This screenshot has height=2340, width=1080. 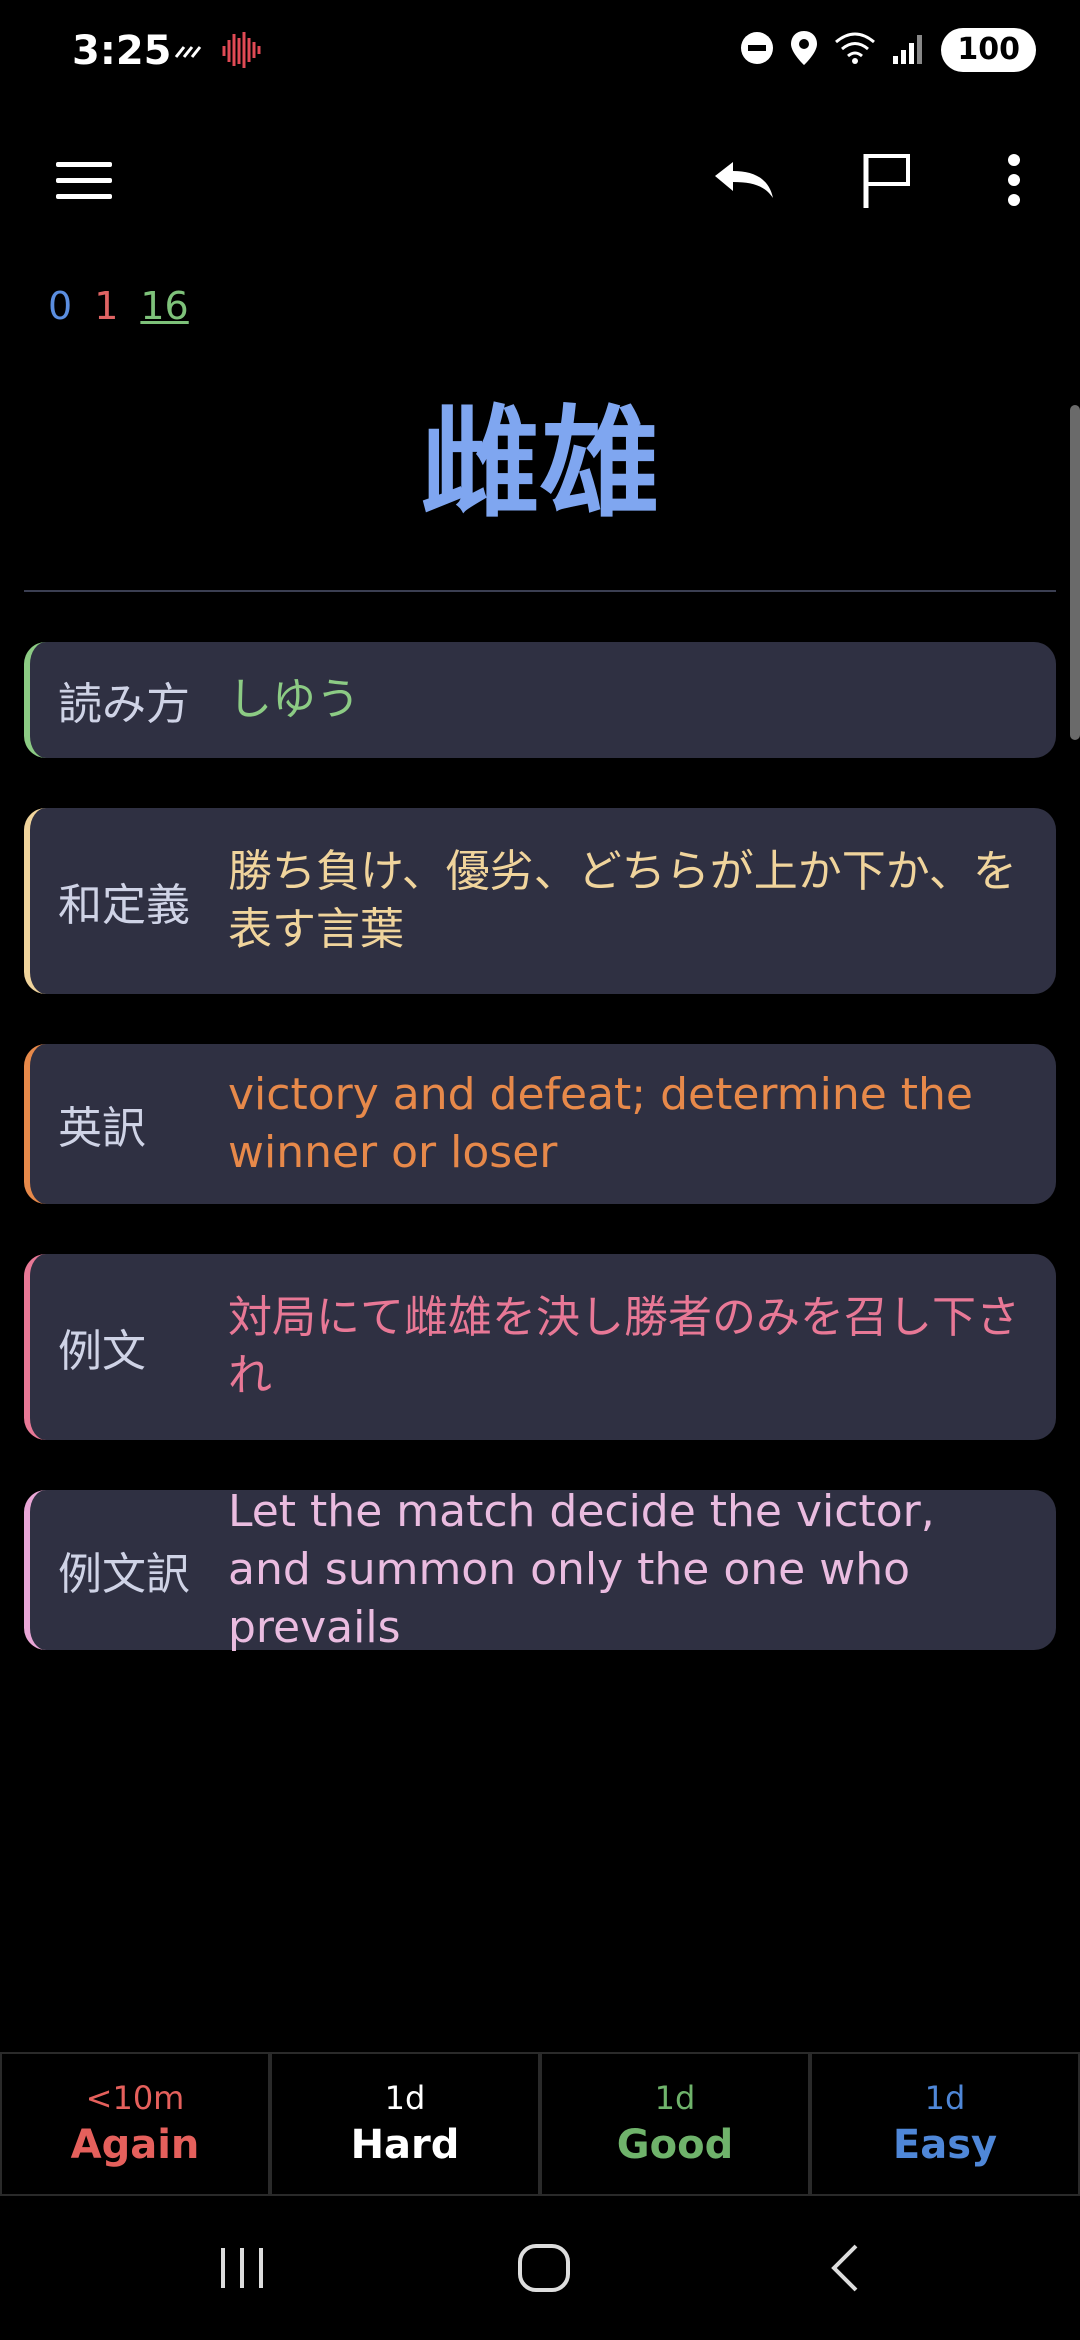 What do you see at coordinates (544, 2268) in the screenshot?
I see `home-icon` at bounding box center [544, 2268].